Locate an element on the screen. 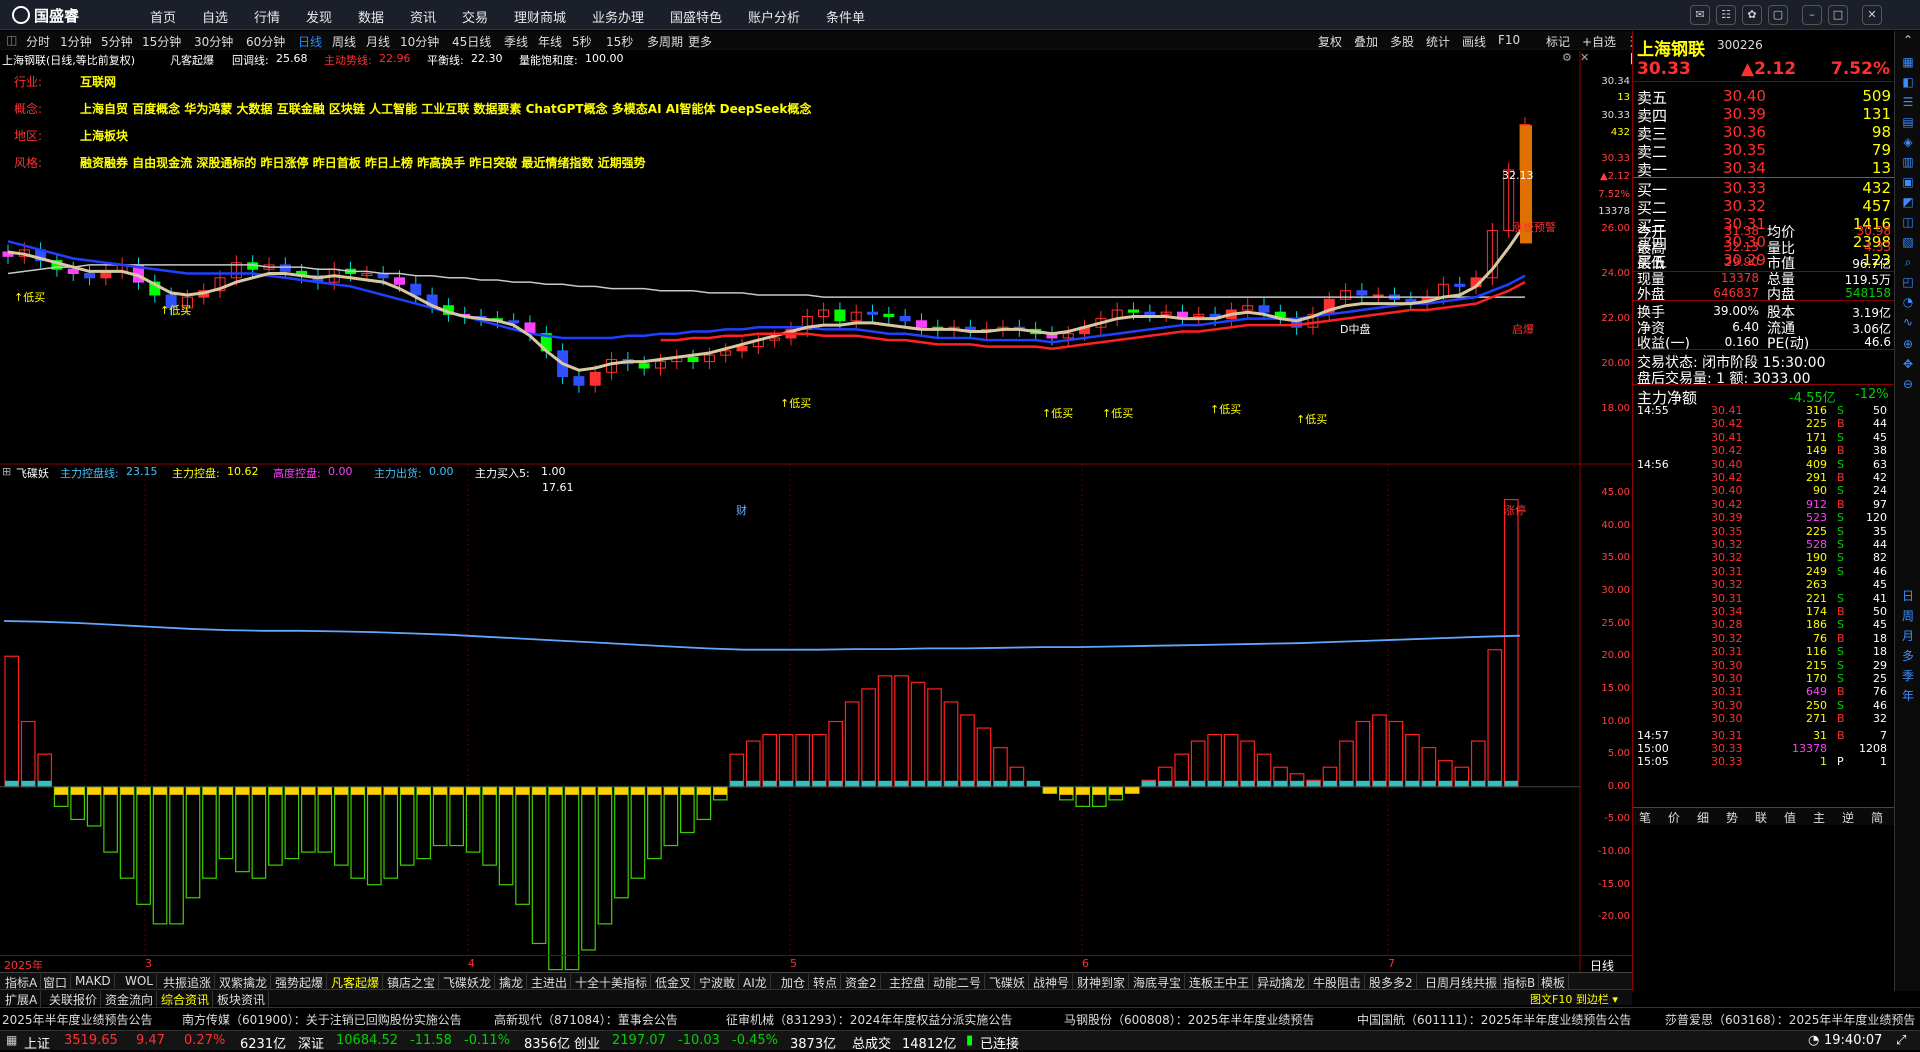 The width and height of the screenshot is (1920, 1052). period-2: 5分钟 is located at coordinates (117, 41).